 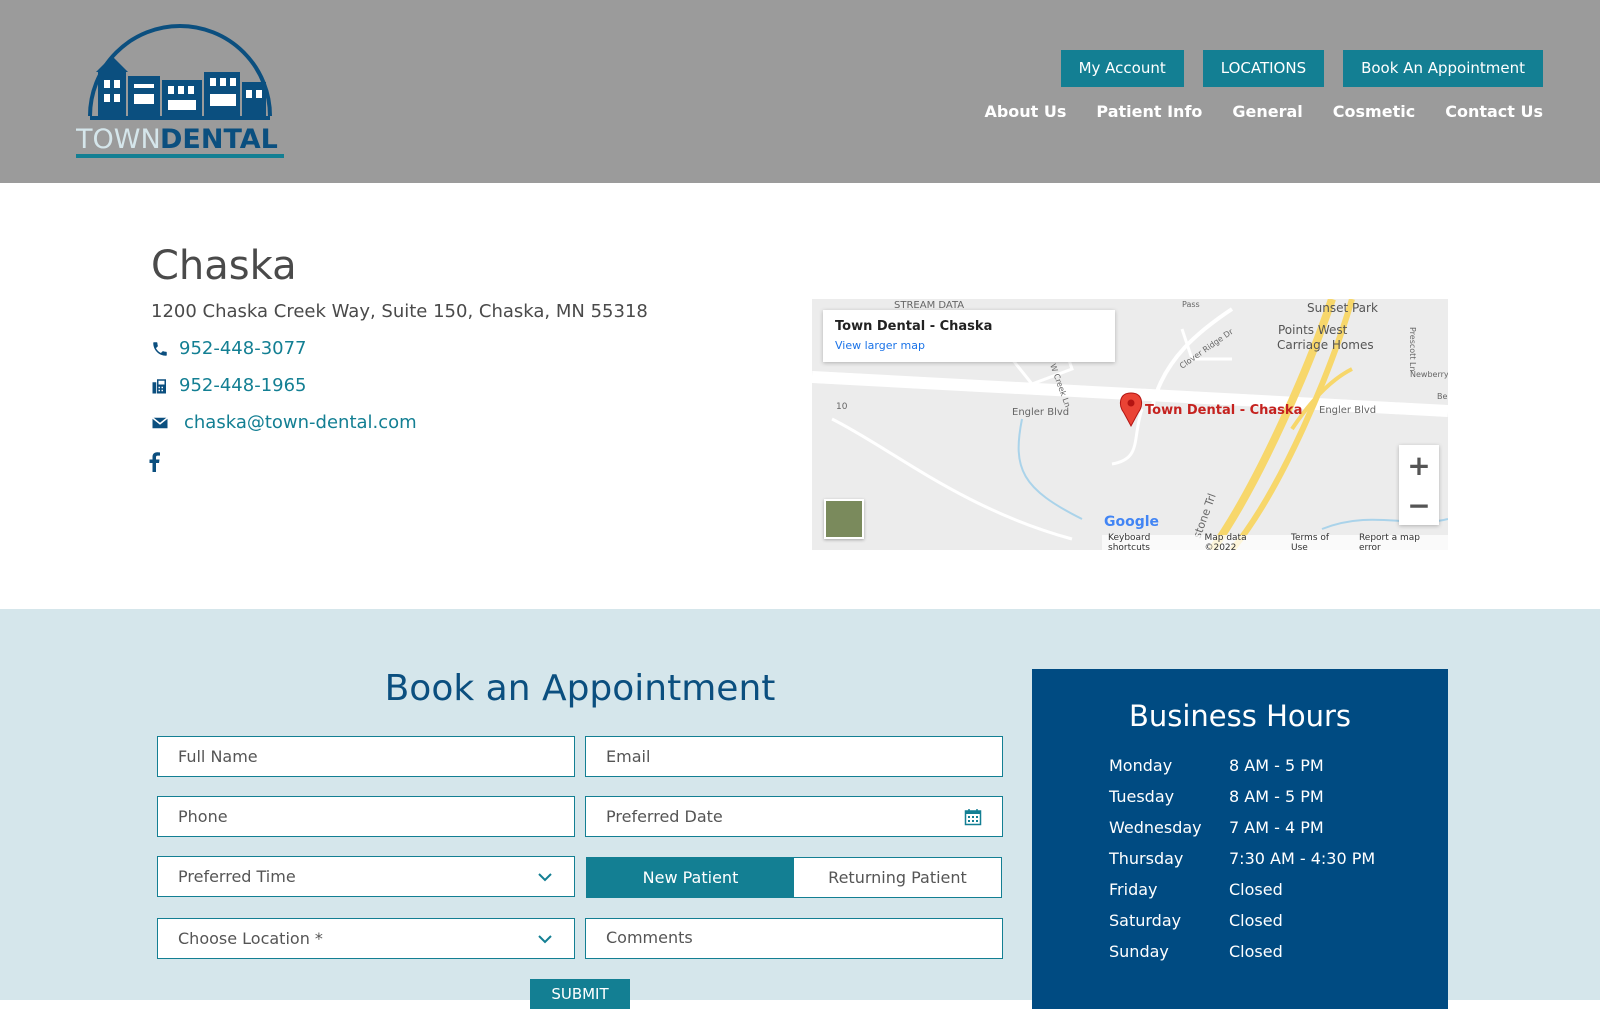 I want to click on town-dental-logo: TOWN DENTAL, so click(x=180, y=91).